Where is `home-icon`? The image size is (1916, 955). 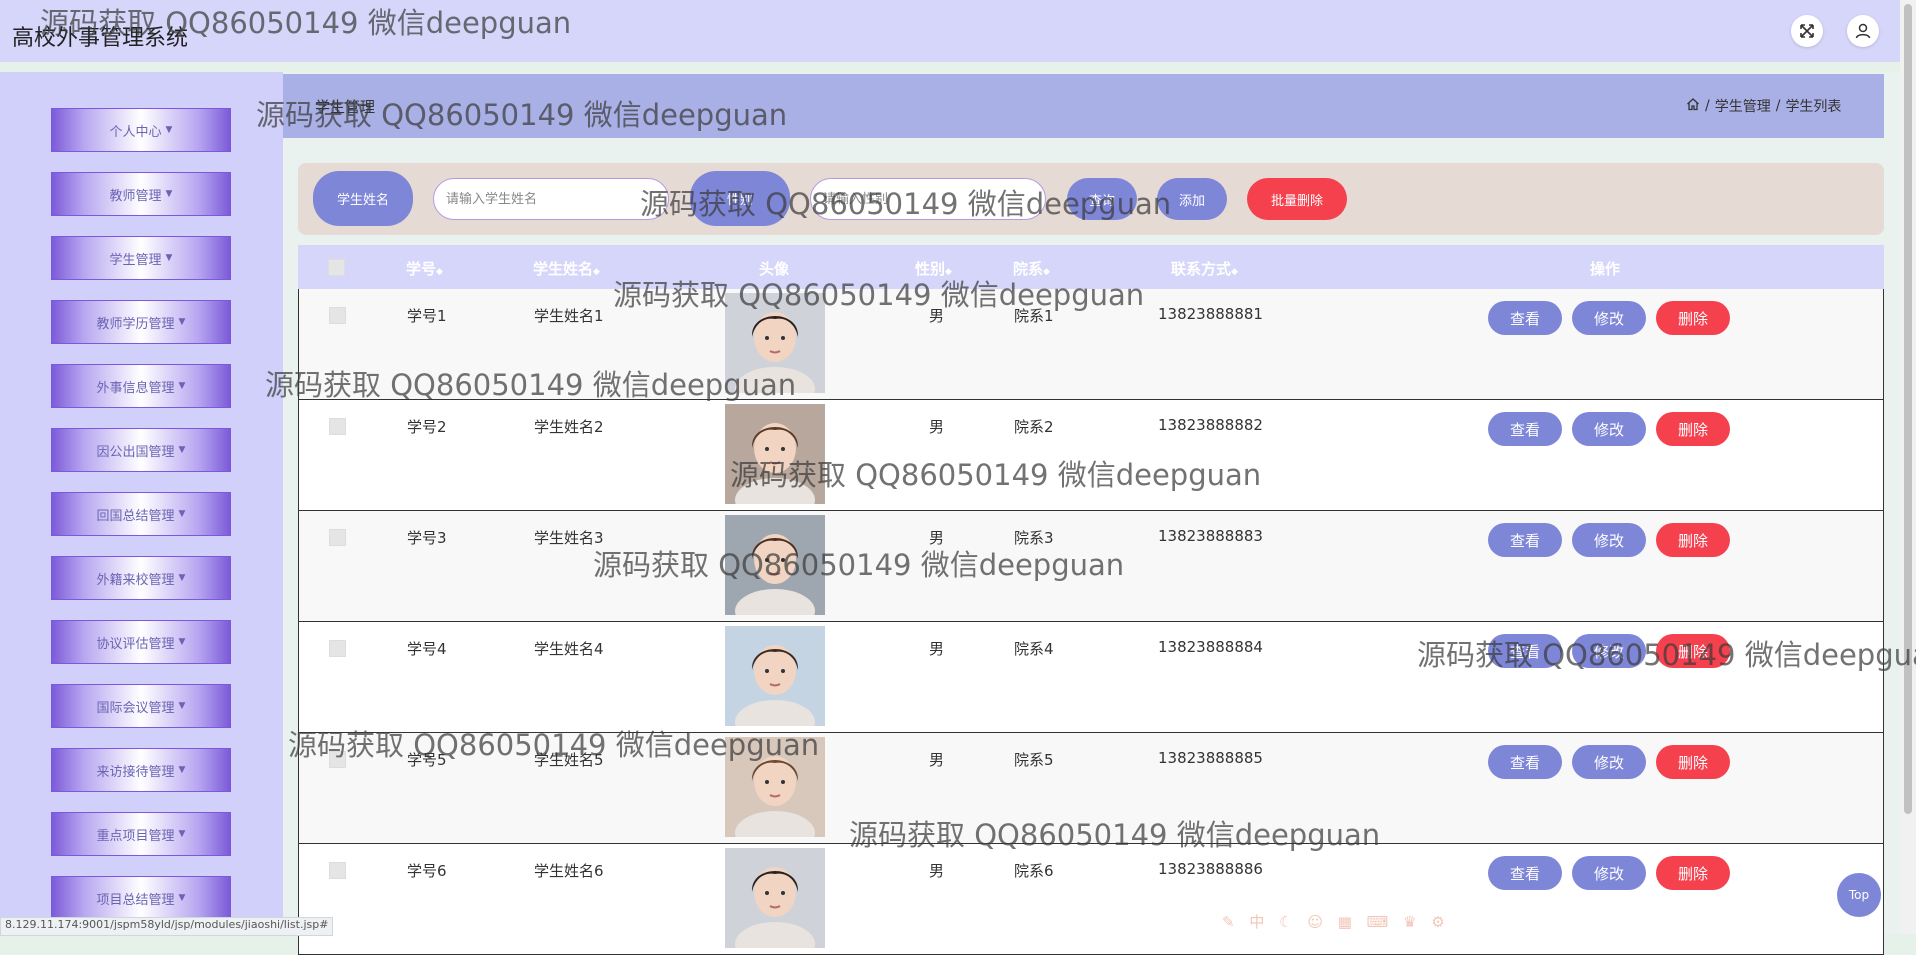
home-icon is located at coordinates (1693, 106).